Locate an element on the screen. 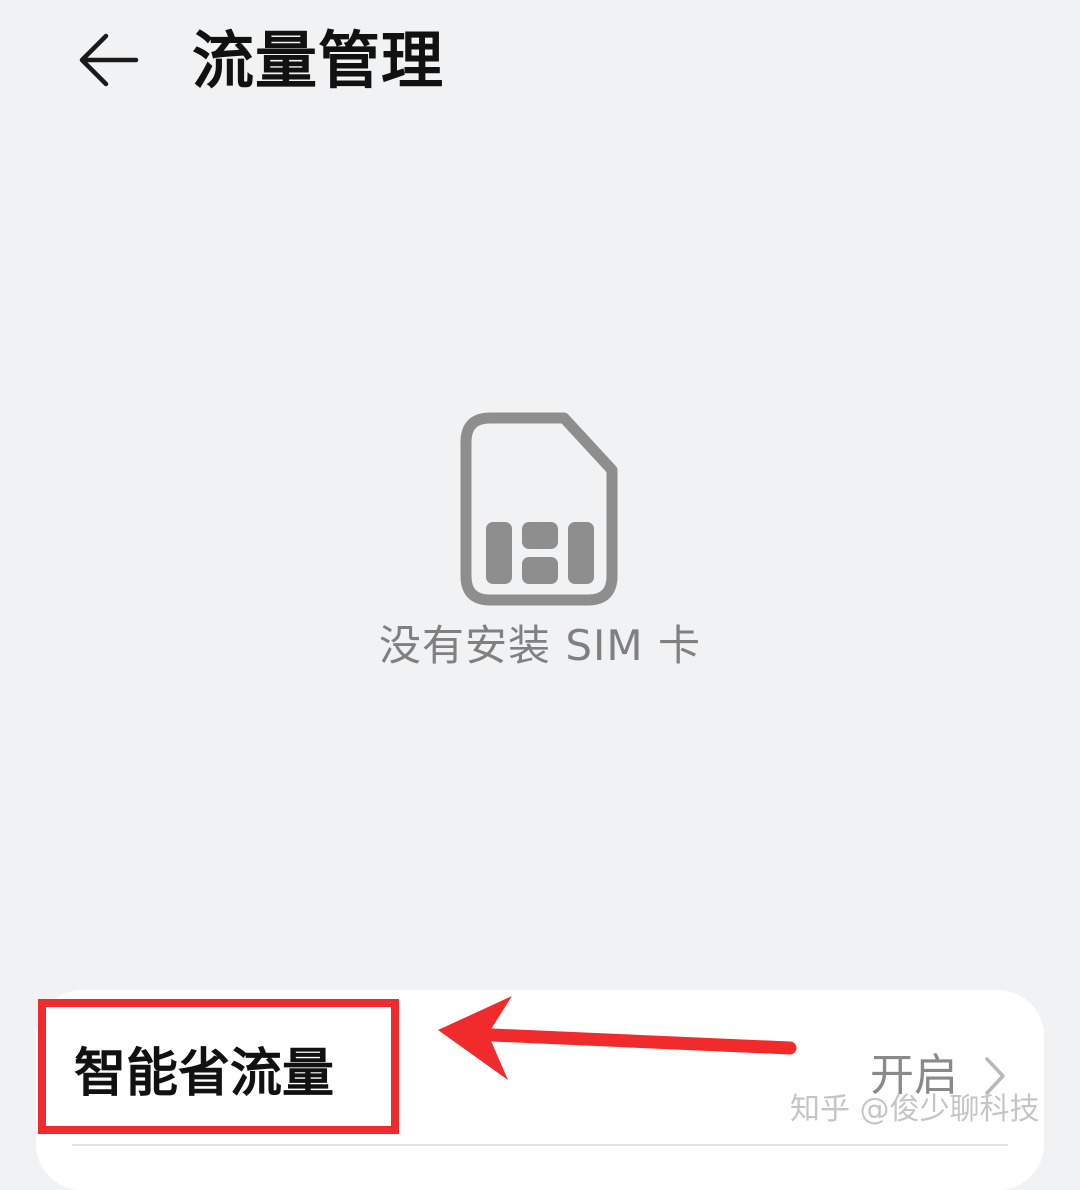 This screenshot has height=1190, width=1080. divider is located at coordinates (540, 1145).